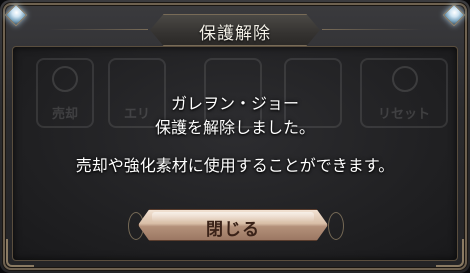 The height and width of the screenshot is (273, 470). What do you see at coordinates (405, 79) in the screenshot?
I see `reset-icon` at bounding box center [405, 79].